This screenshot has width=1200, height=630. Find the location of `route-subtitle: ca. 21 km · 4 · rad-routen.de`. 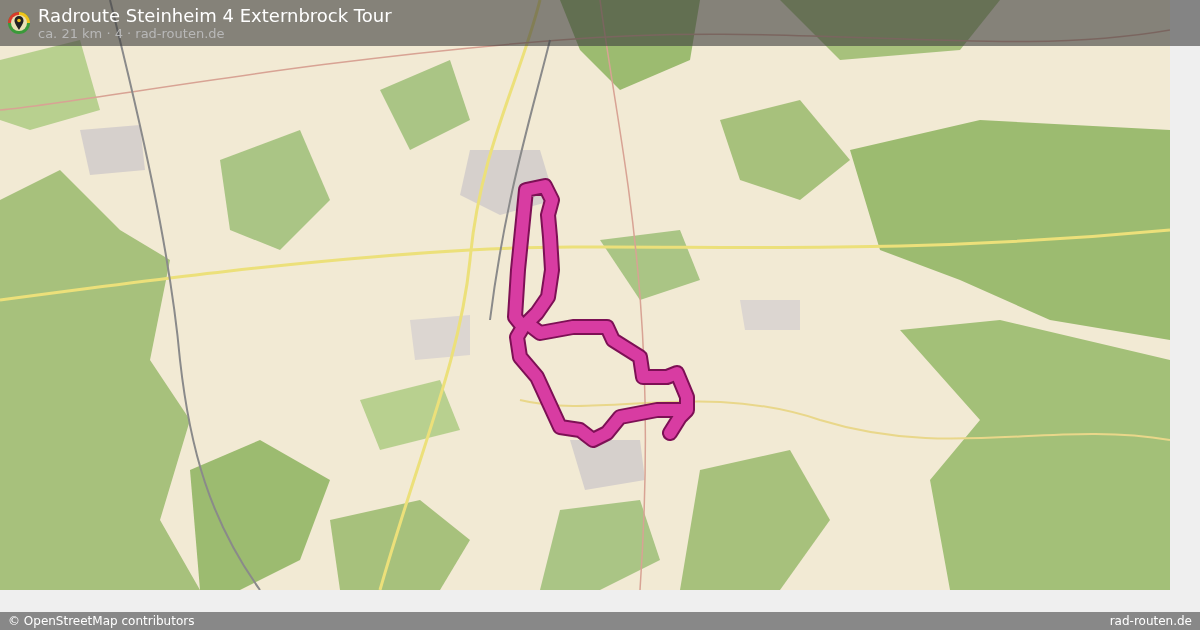

route-subtitle: ca. 21 km · 4 · rad-routen.de is located at coordinates (132, 33).